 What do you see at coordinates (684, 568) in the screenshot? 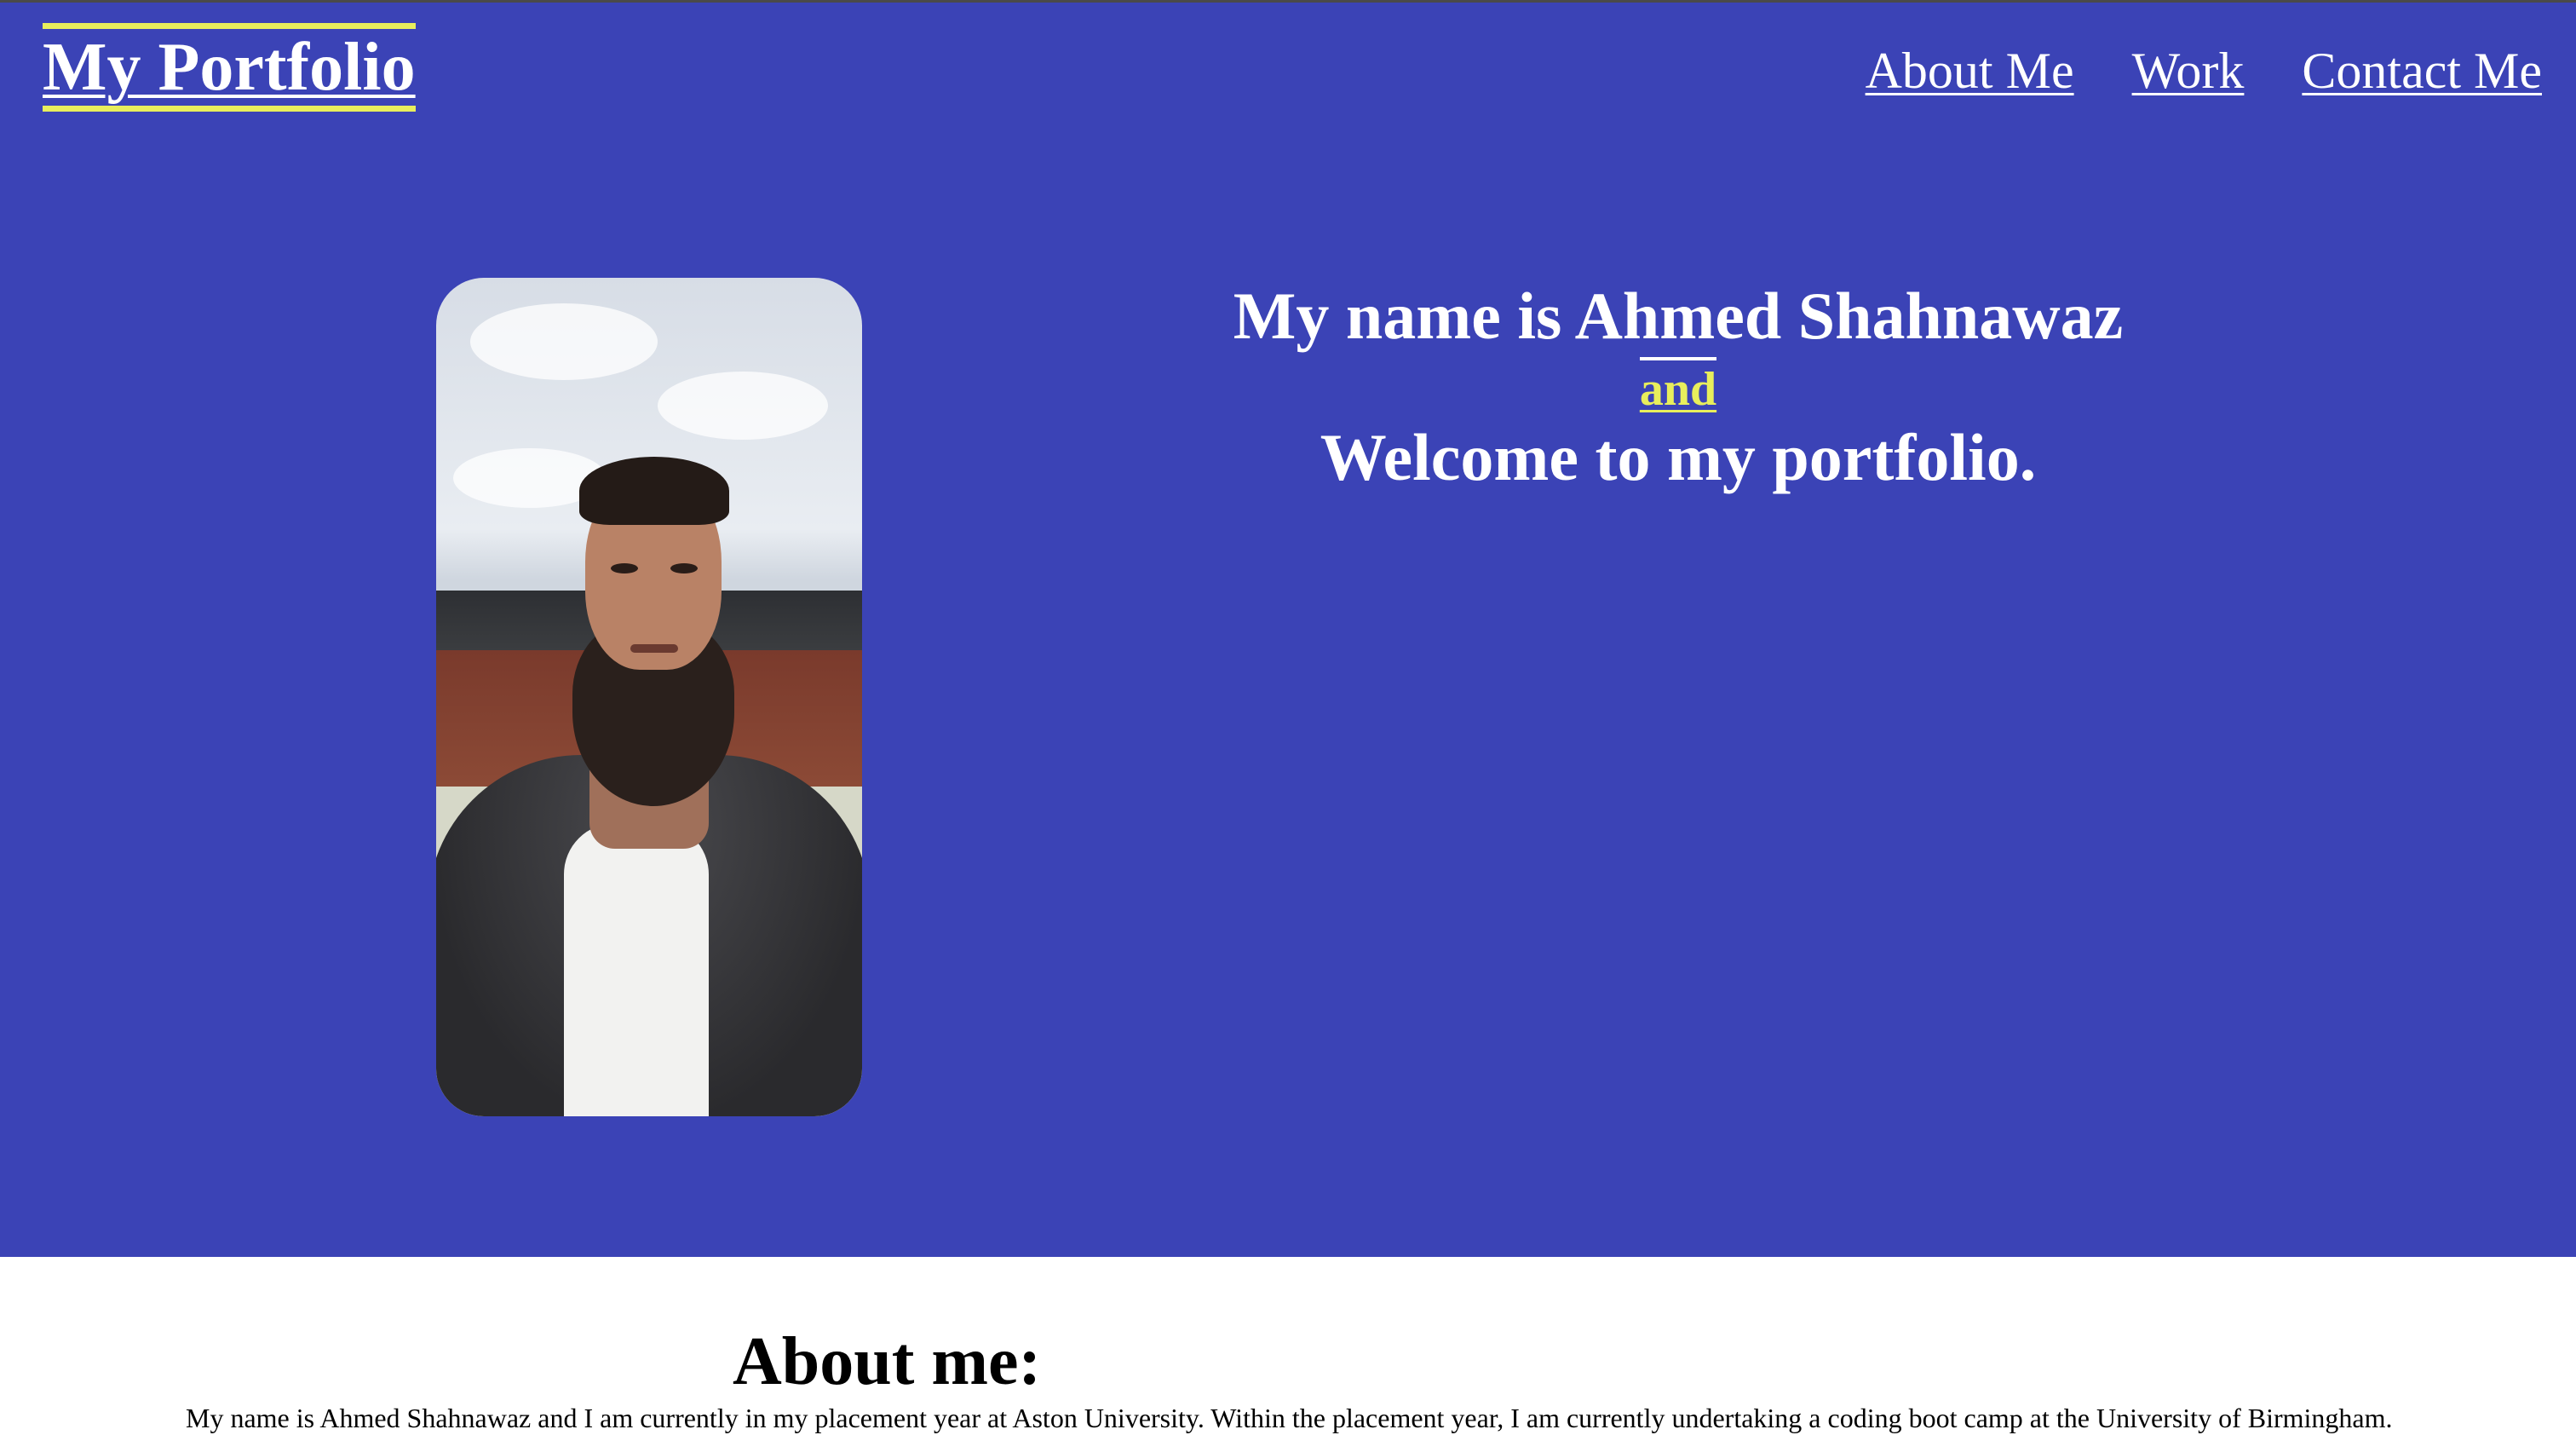
I see `photo-eye-right` at bounding box center [684, 568].